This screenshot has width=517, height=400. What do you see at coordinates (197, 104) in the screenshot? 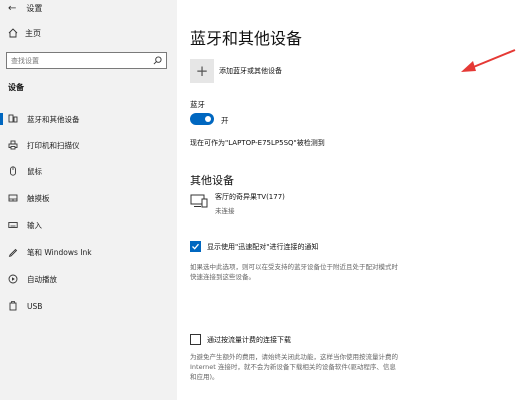
I see `bluetooth-label: 蓝牙` at bounding box center [197, 104].